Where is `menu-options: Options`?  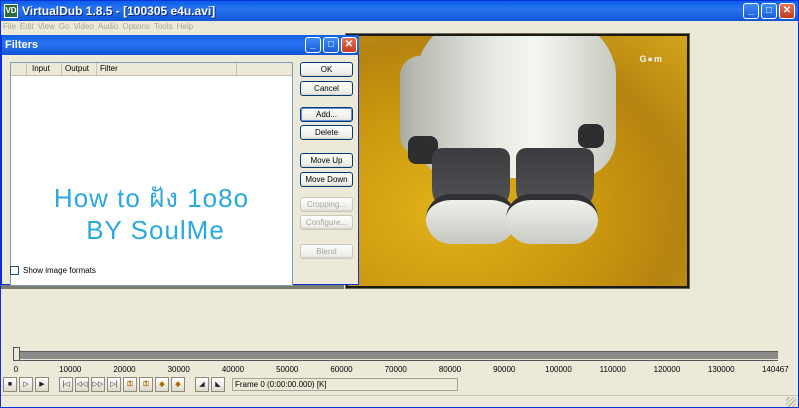
menu-options: Options is located at coordinates (138, 27).